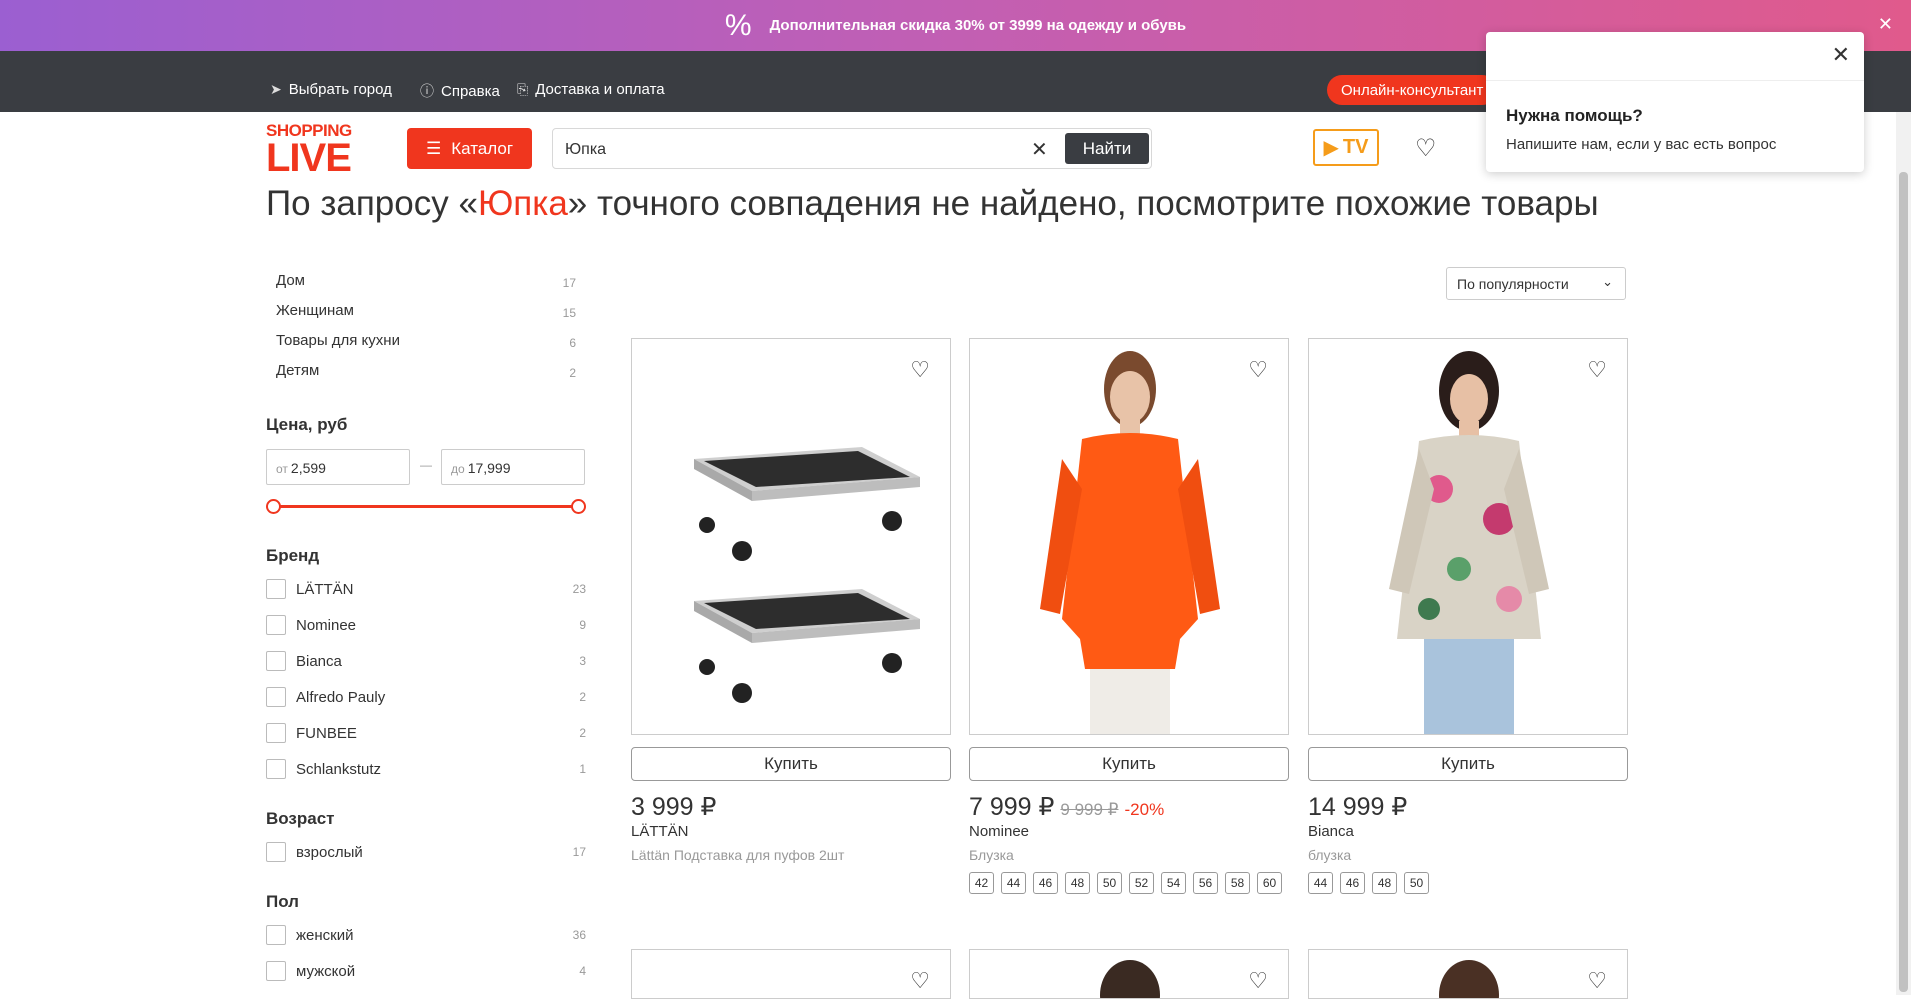 Image resolution: width=1911 pixels, height=999 pixels. I want to click on category-label: Товары для кухни, so click(338, 340).